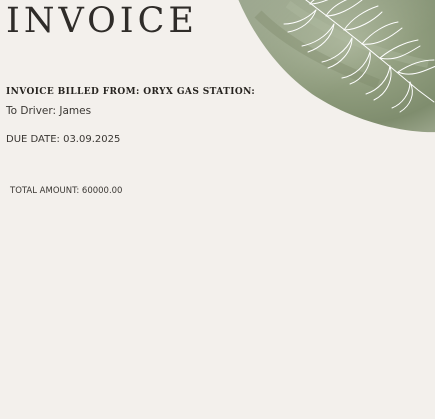 Image resolution: width=435 pixels, height=419 pixels. I want to click on billed-from-line: INVOICE BILLED FROM: ORYX GAS STATION:, so click(131, 92).